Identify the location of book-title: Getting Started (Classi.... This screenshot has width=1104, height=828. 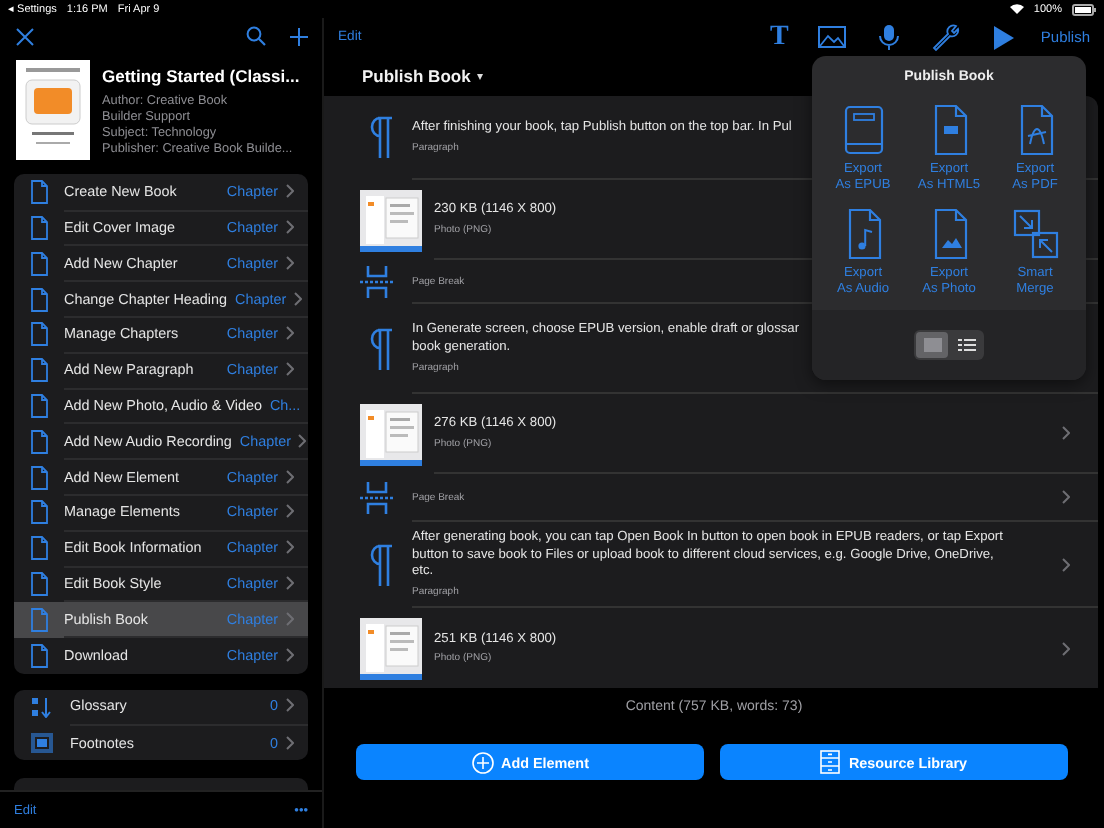
(201, 75).